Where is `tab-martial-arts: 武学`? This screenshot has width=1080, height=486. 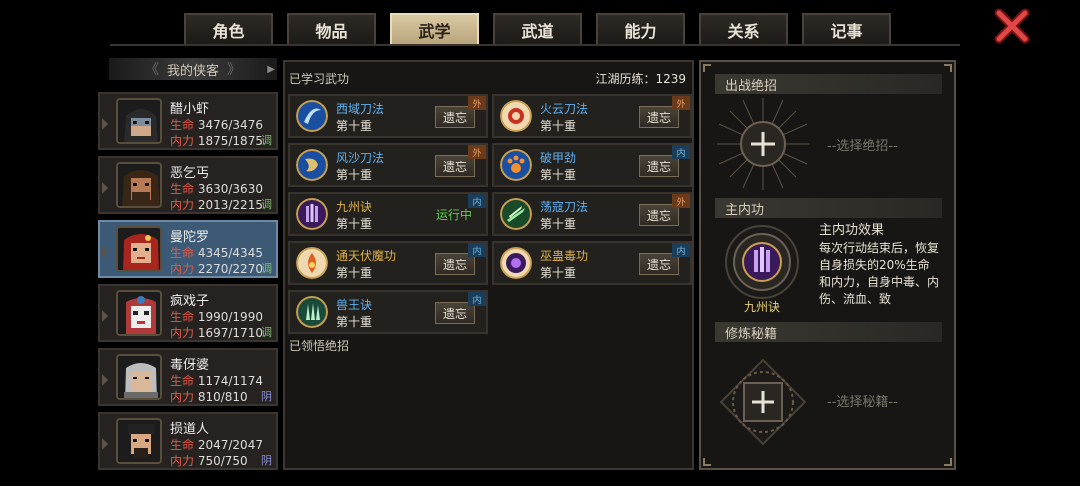
tab-martial-arts: 武学 is located at coordinates (434, 29).